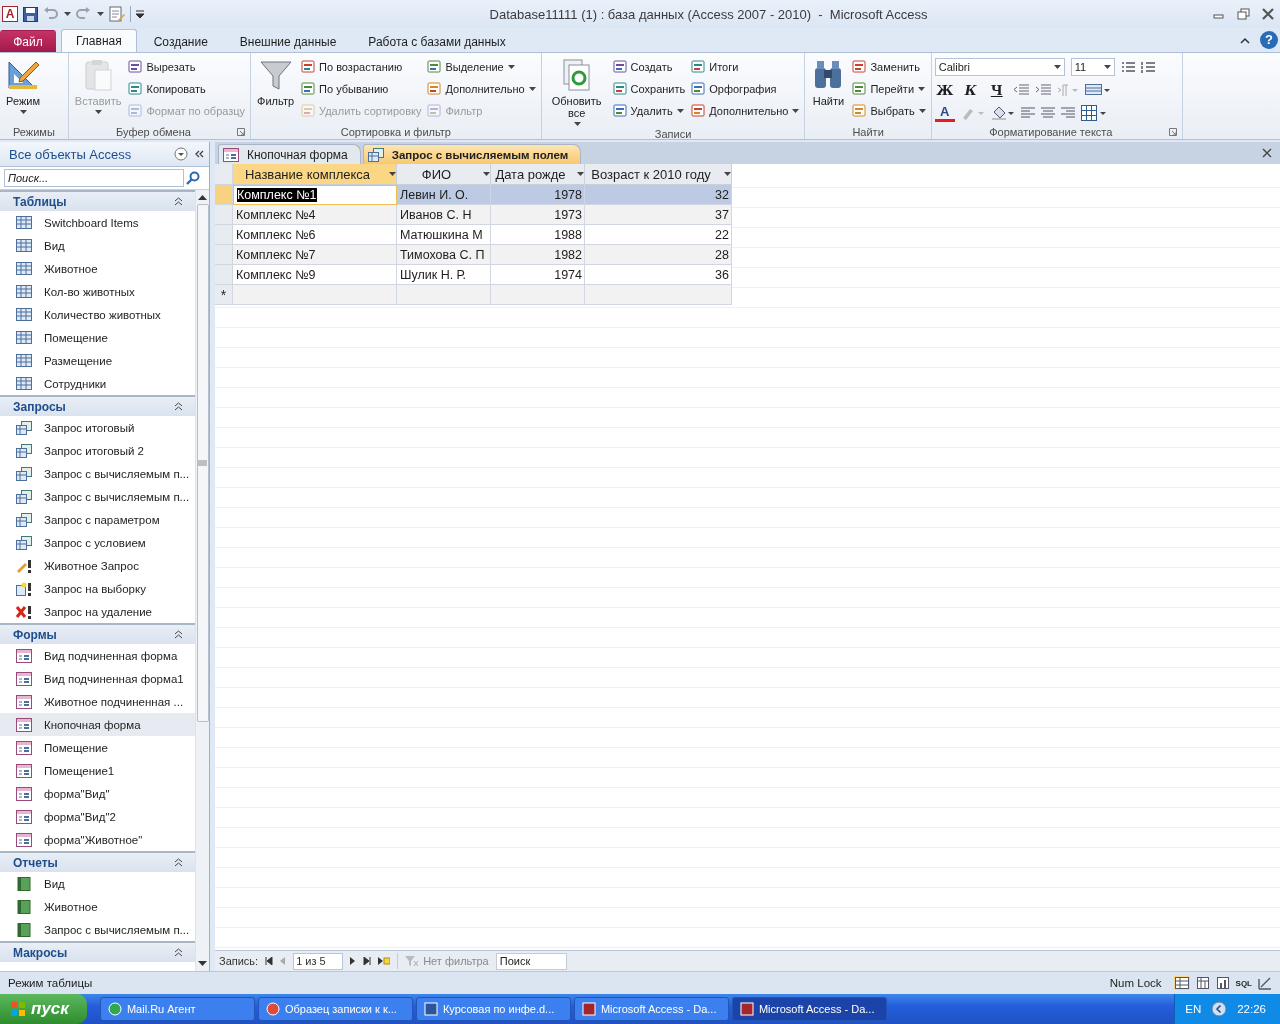 The image size is (1280, 1024). I want to click on group-header: Запросы, so click(97, 405).